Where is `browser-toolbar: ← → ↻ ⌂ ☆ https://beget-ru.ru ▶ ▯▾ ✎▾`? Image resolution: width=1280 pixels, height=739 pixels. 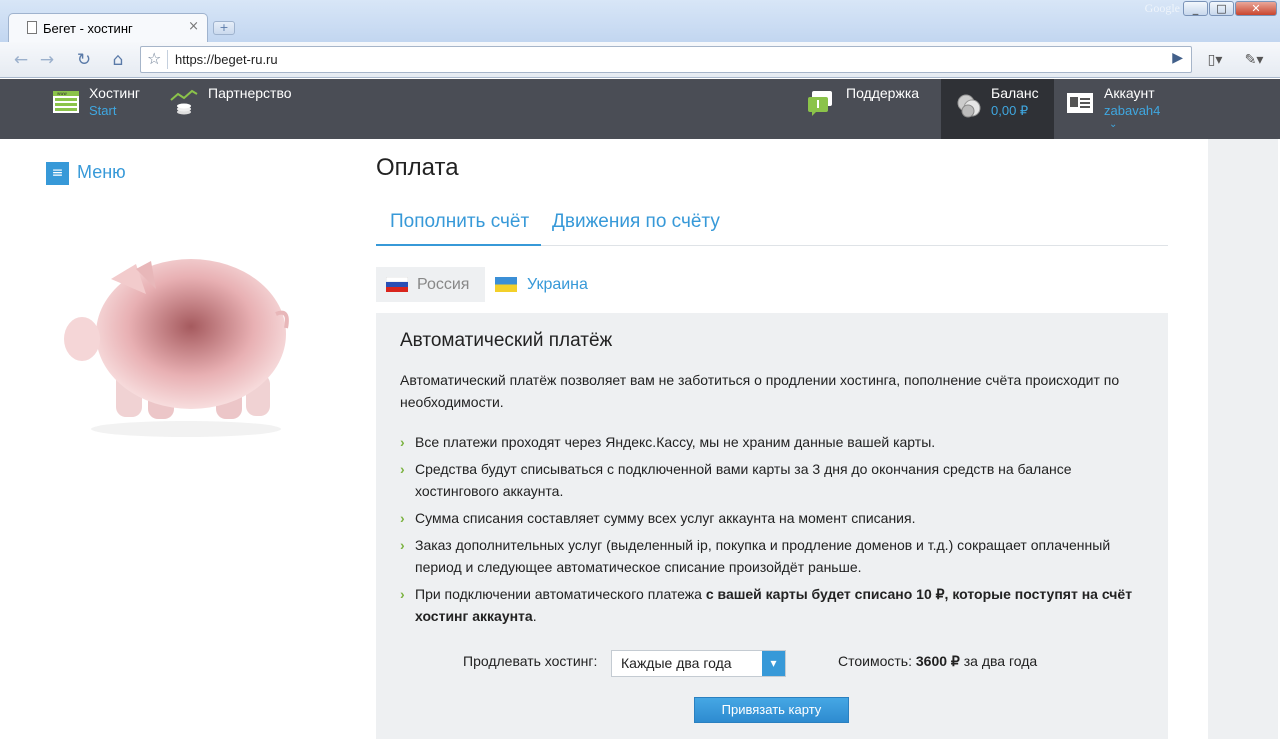 browser-toolbar: ← → ↻ ⌂ ☆ https://beget-ru.ru ▶ ▯▾ ✎▾ is located at coordinates (640, 60).